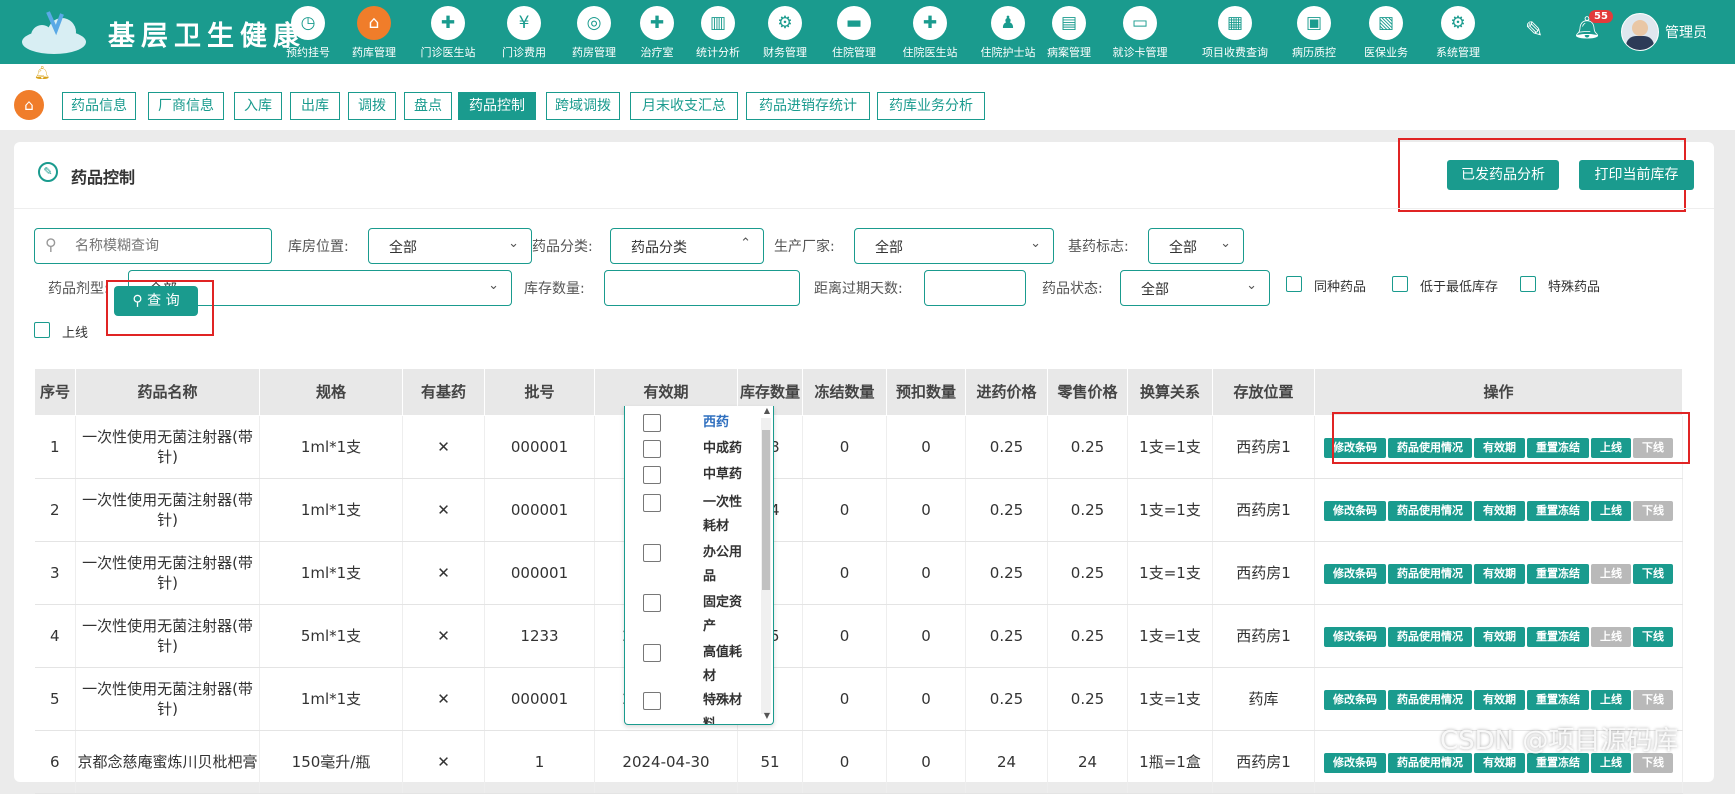 This screenshot has height=794, width=1735. I want to click on card-icon: ▭, so click(1140, 23).